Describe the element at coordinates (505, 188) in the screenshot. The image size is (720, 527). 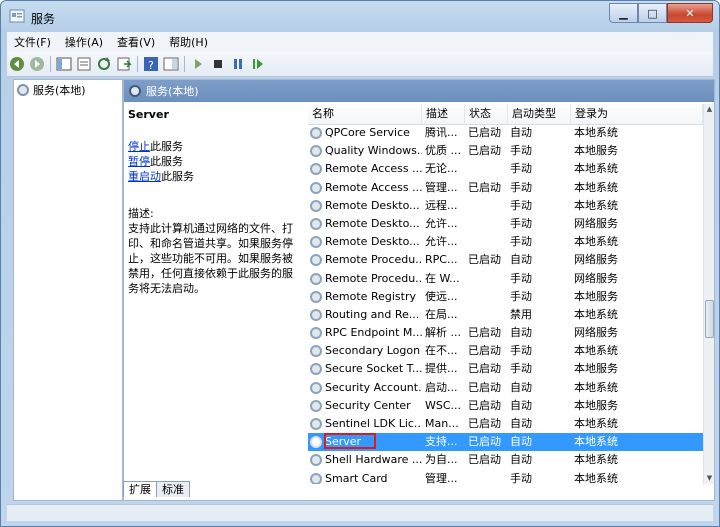
I see `table-row: Remote Access ... 管理... 已启动 手动 本地系统` at that location.